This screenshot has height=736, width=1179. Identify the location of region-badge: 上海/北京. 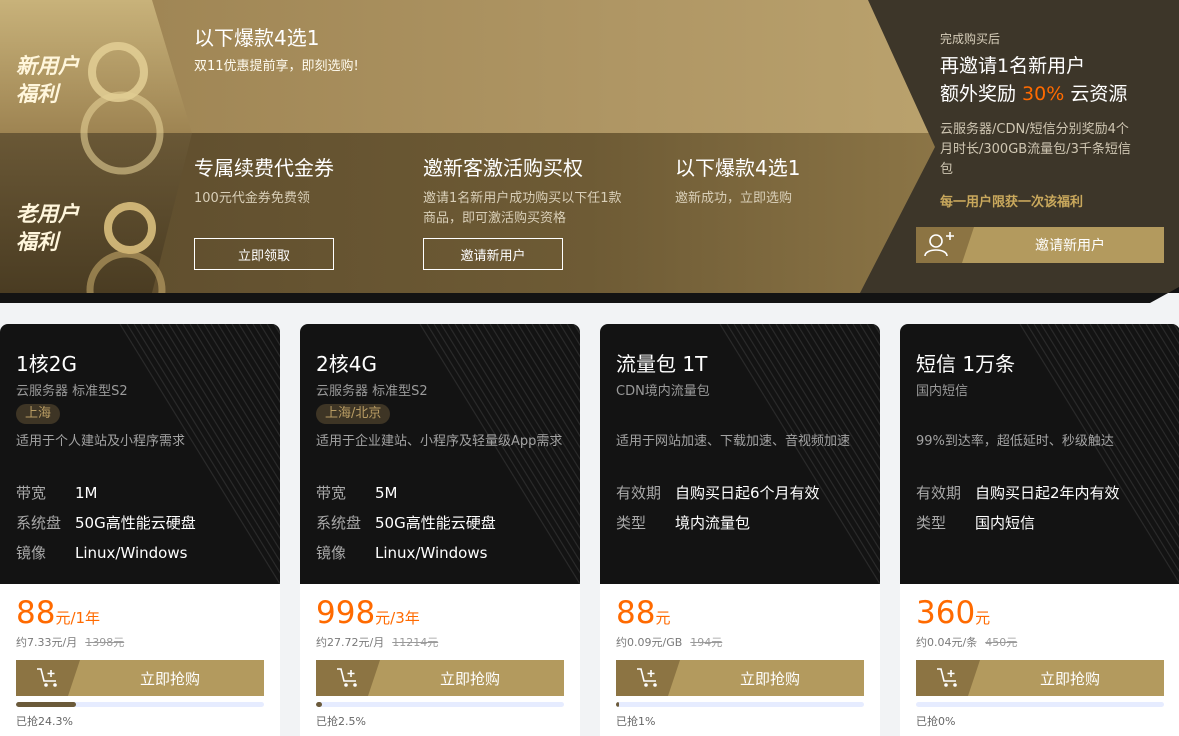
(353, 414).